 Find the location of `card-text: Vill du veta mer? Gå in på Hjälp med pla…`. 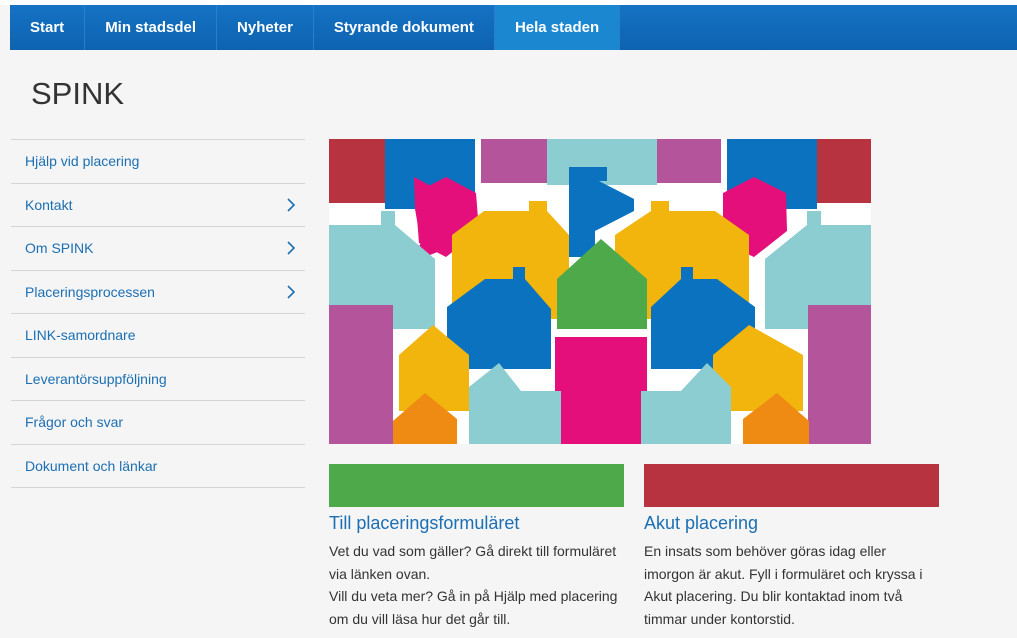

card-text: Vill du veta mer? Gå in på Hjälp med pla… is located at coordinates (473, 607).